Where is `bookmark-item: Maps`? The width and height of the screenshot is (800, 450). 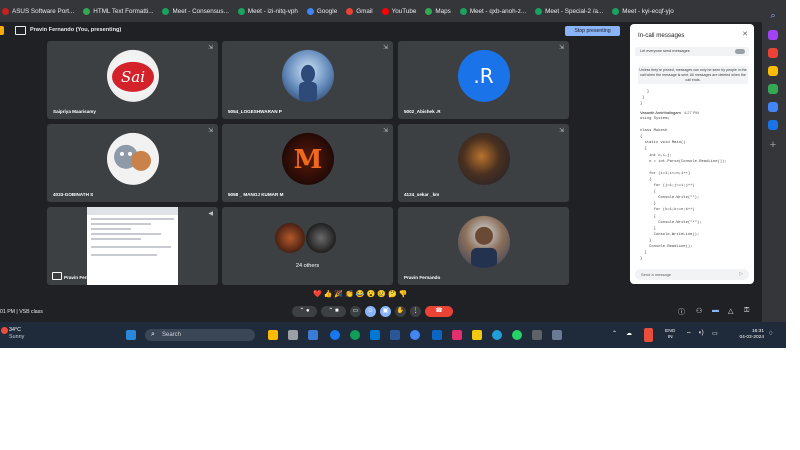
bookmark-item: Maps is located at coordinates (438, 11).